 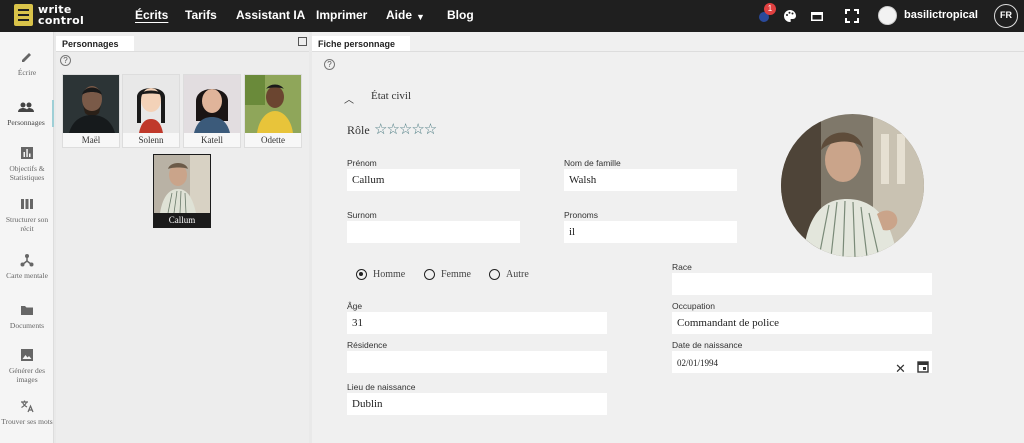 What do you see at coordinates (381, 387) in the screenshot?
I see `birth-place-label: Lieu de naissance` at bounding box center [381, 387].